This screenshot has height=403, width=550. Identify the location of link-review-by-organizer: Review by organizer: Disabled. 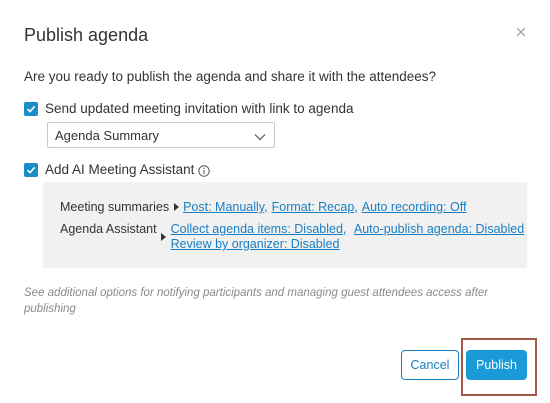
(255, 244).